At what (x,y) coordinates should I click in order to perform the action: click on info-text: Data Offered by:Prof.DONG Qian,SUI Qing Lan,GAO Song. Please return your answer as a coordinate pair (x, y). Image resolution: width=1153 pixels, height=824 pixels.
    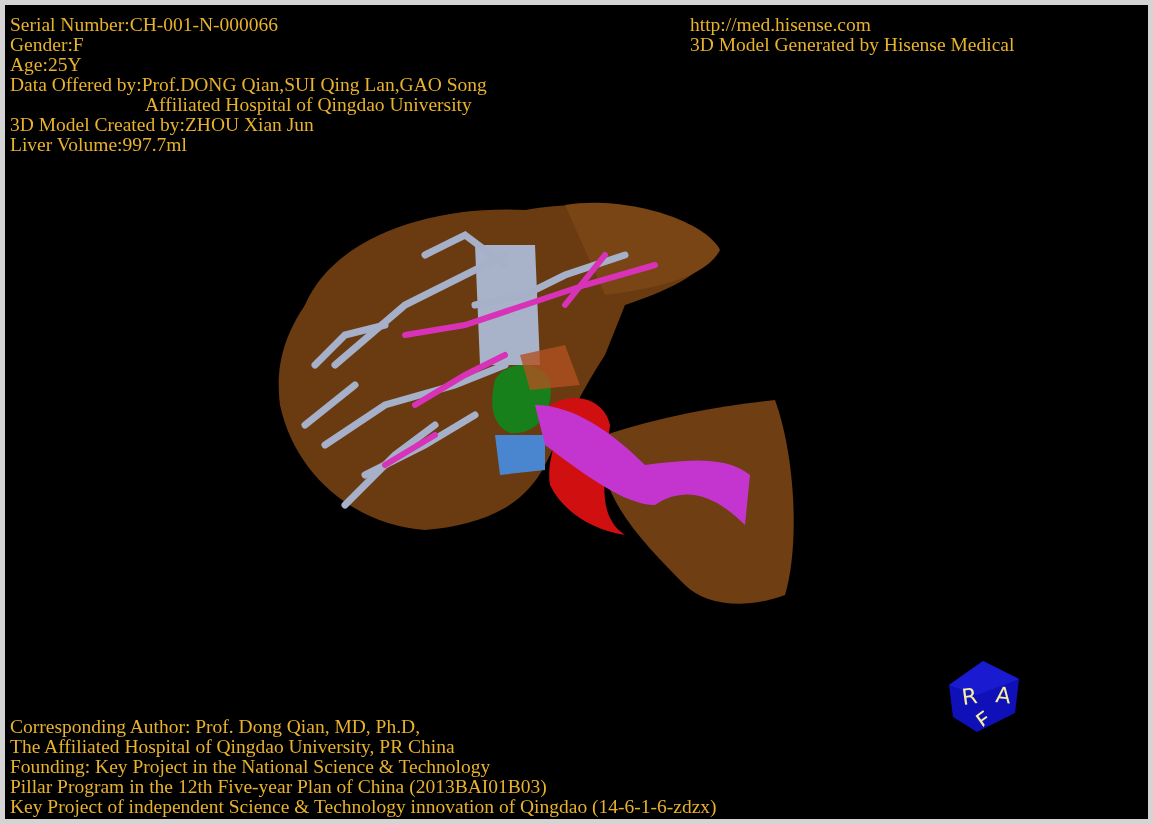
    Looking at the image, I should click on (248, 85).